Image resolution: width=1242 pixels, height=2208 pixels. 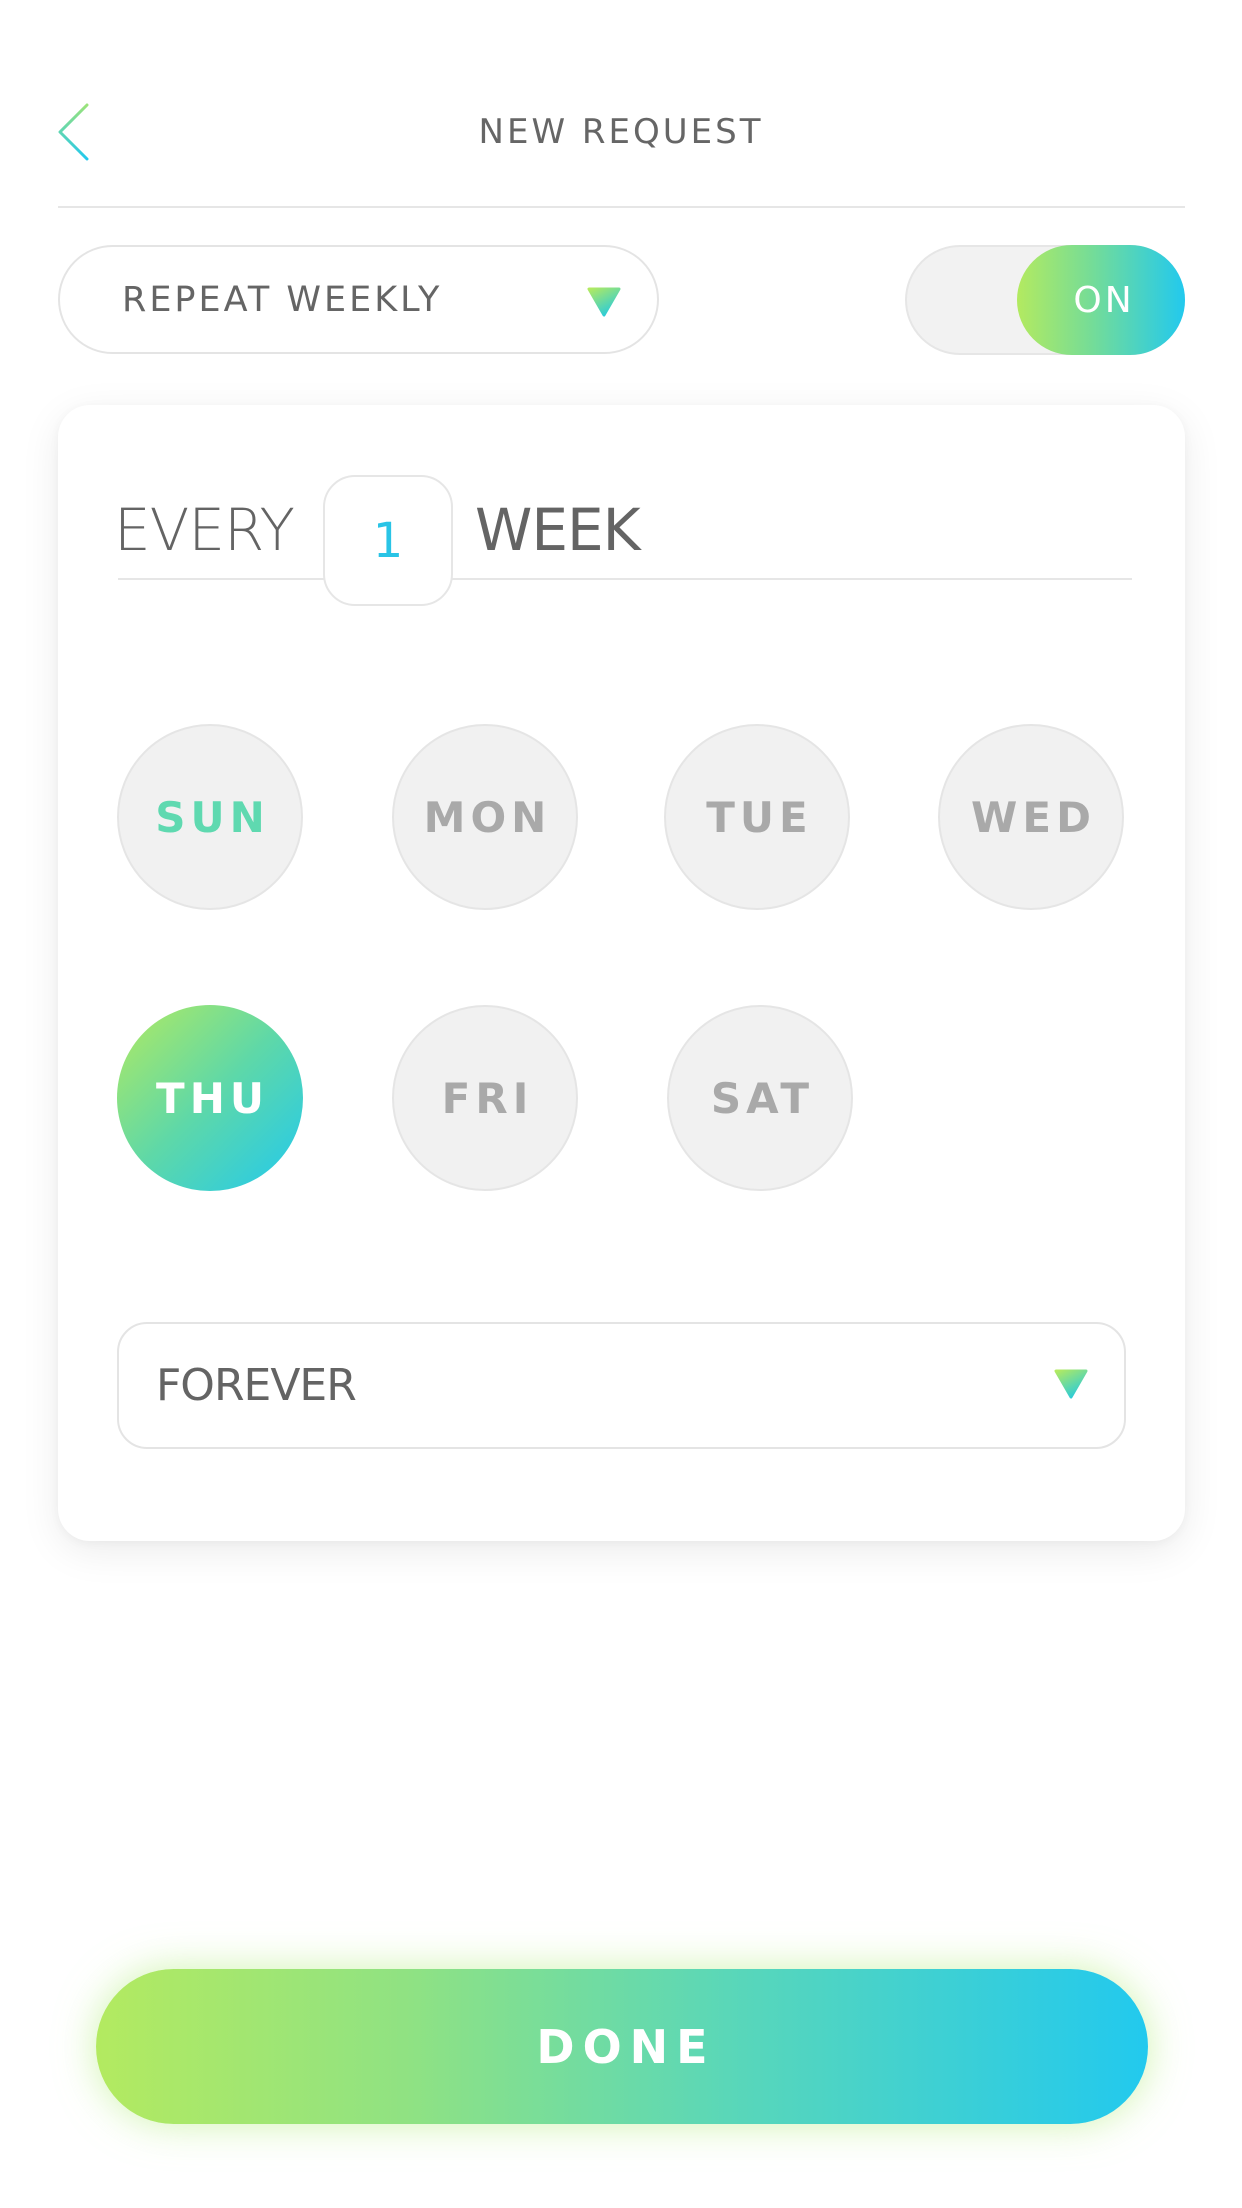 What do you see at coordinates (621, 207) in the screenshot?
I see `header-divider` at bounding box center [621, 207].